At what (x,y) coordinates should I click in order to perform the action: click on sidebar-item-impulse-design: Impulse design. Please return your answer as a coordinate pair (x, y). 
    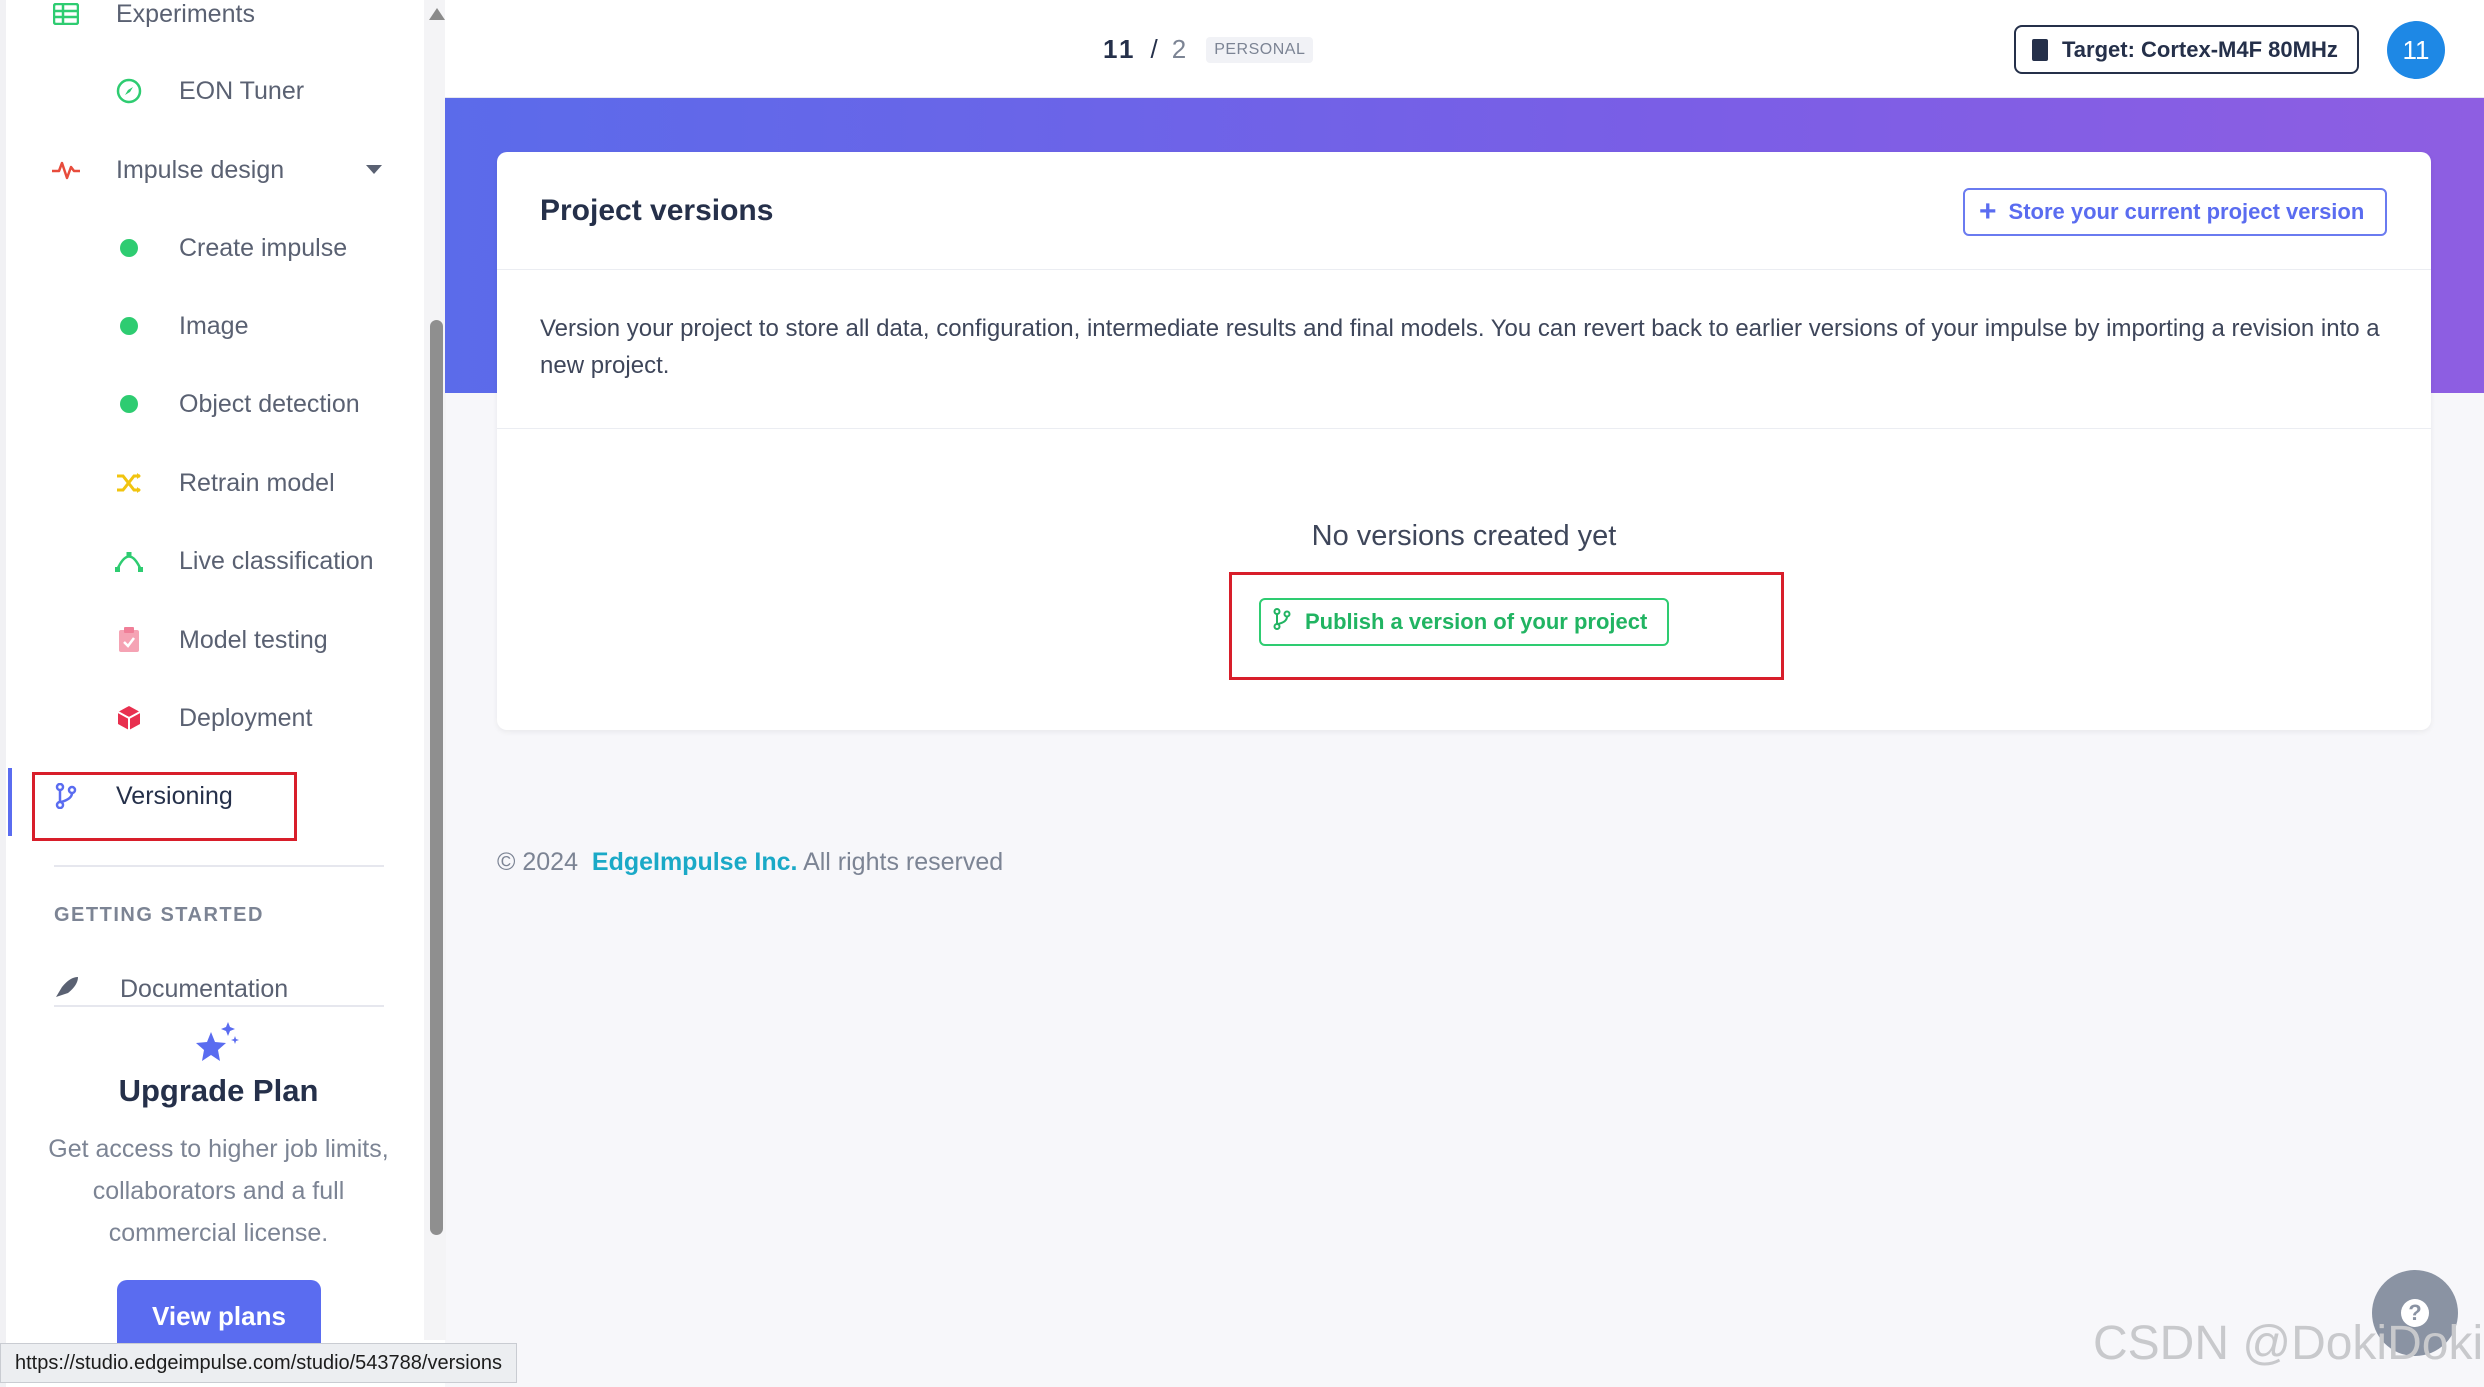
    Looking at the image, I should click on (165, 170).